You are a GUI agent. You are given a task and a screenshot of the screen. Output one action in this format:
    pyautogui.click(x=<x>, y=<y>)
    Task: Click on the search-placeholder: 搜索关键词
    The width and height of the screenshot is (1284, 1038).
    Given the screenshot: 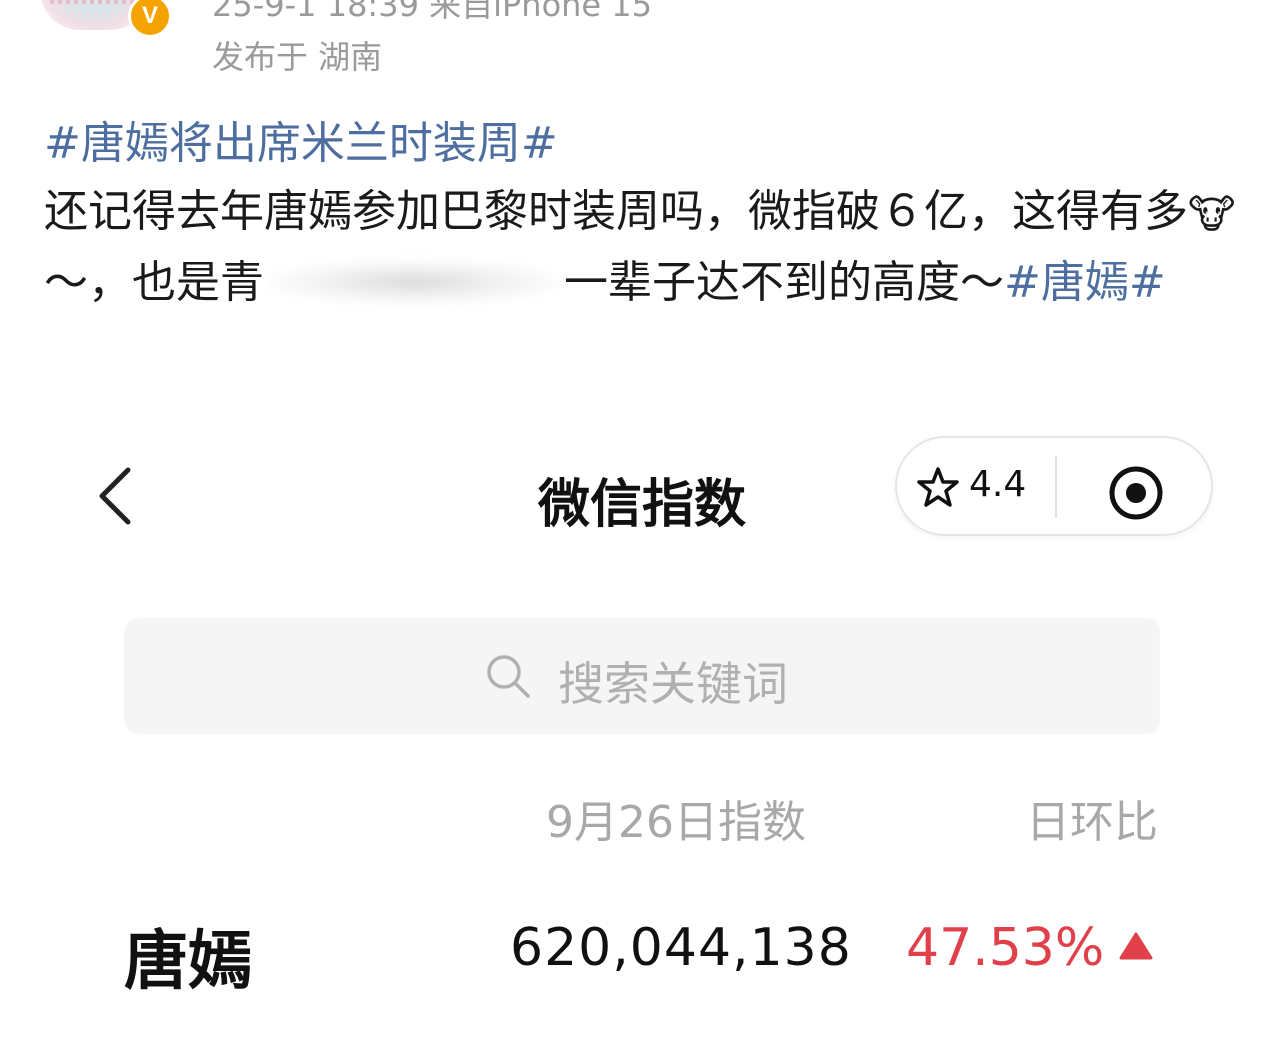 What is the action you would take?
    pyautogui.click(x=673, y=684)
    